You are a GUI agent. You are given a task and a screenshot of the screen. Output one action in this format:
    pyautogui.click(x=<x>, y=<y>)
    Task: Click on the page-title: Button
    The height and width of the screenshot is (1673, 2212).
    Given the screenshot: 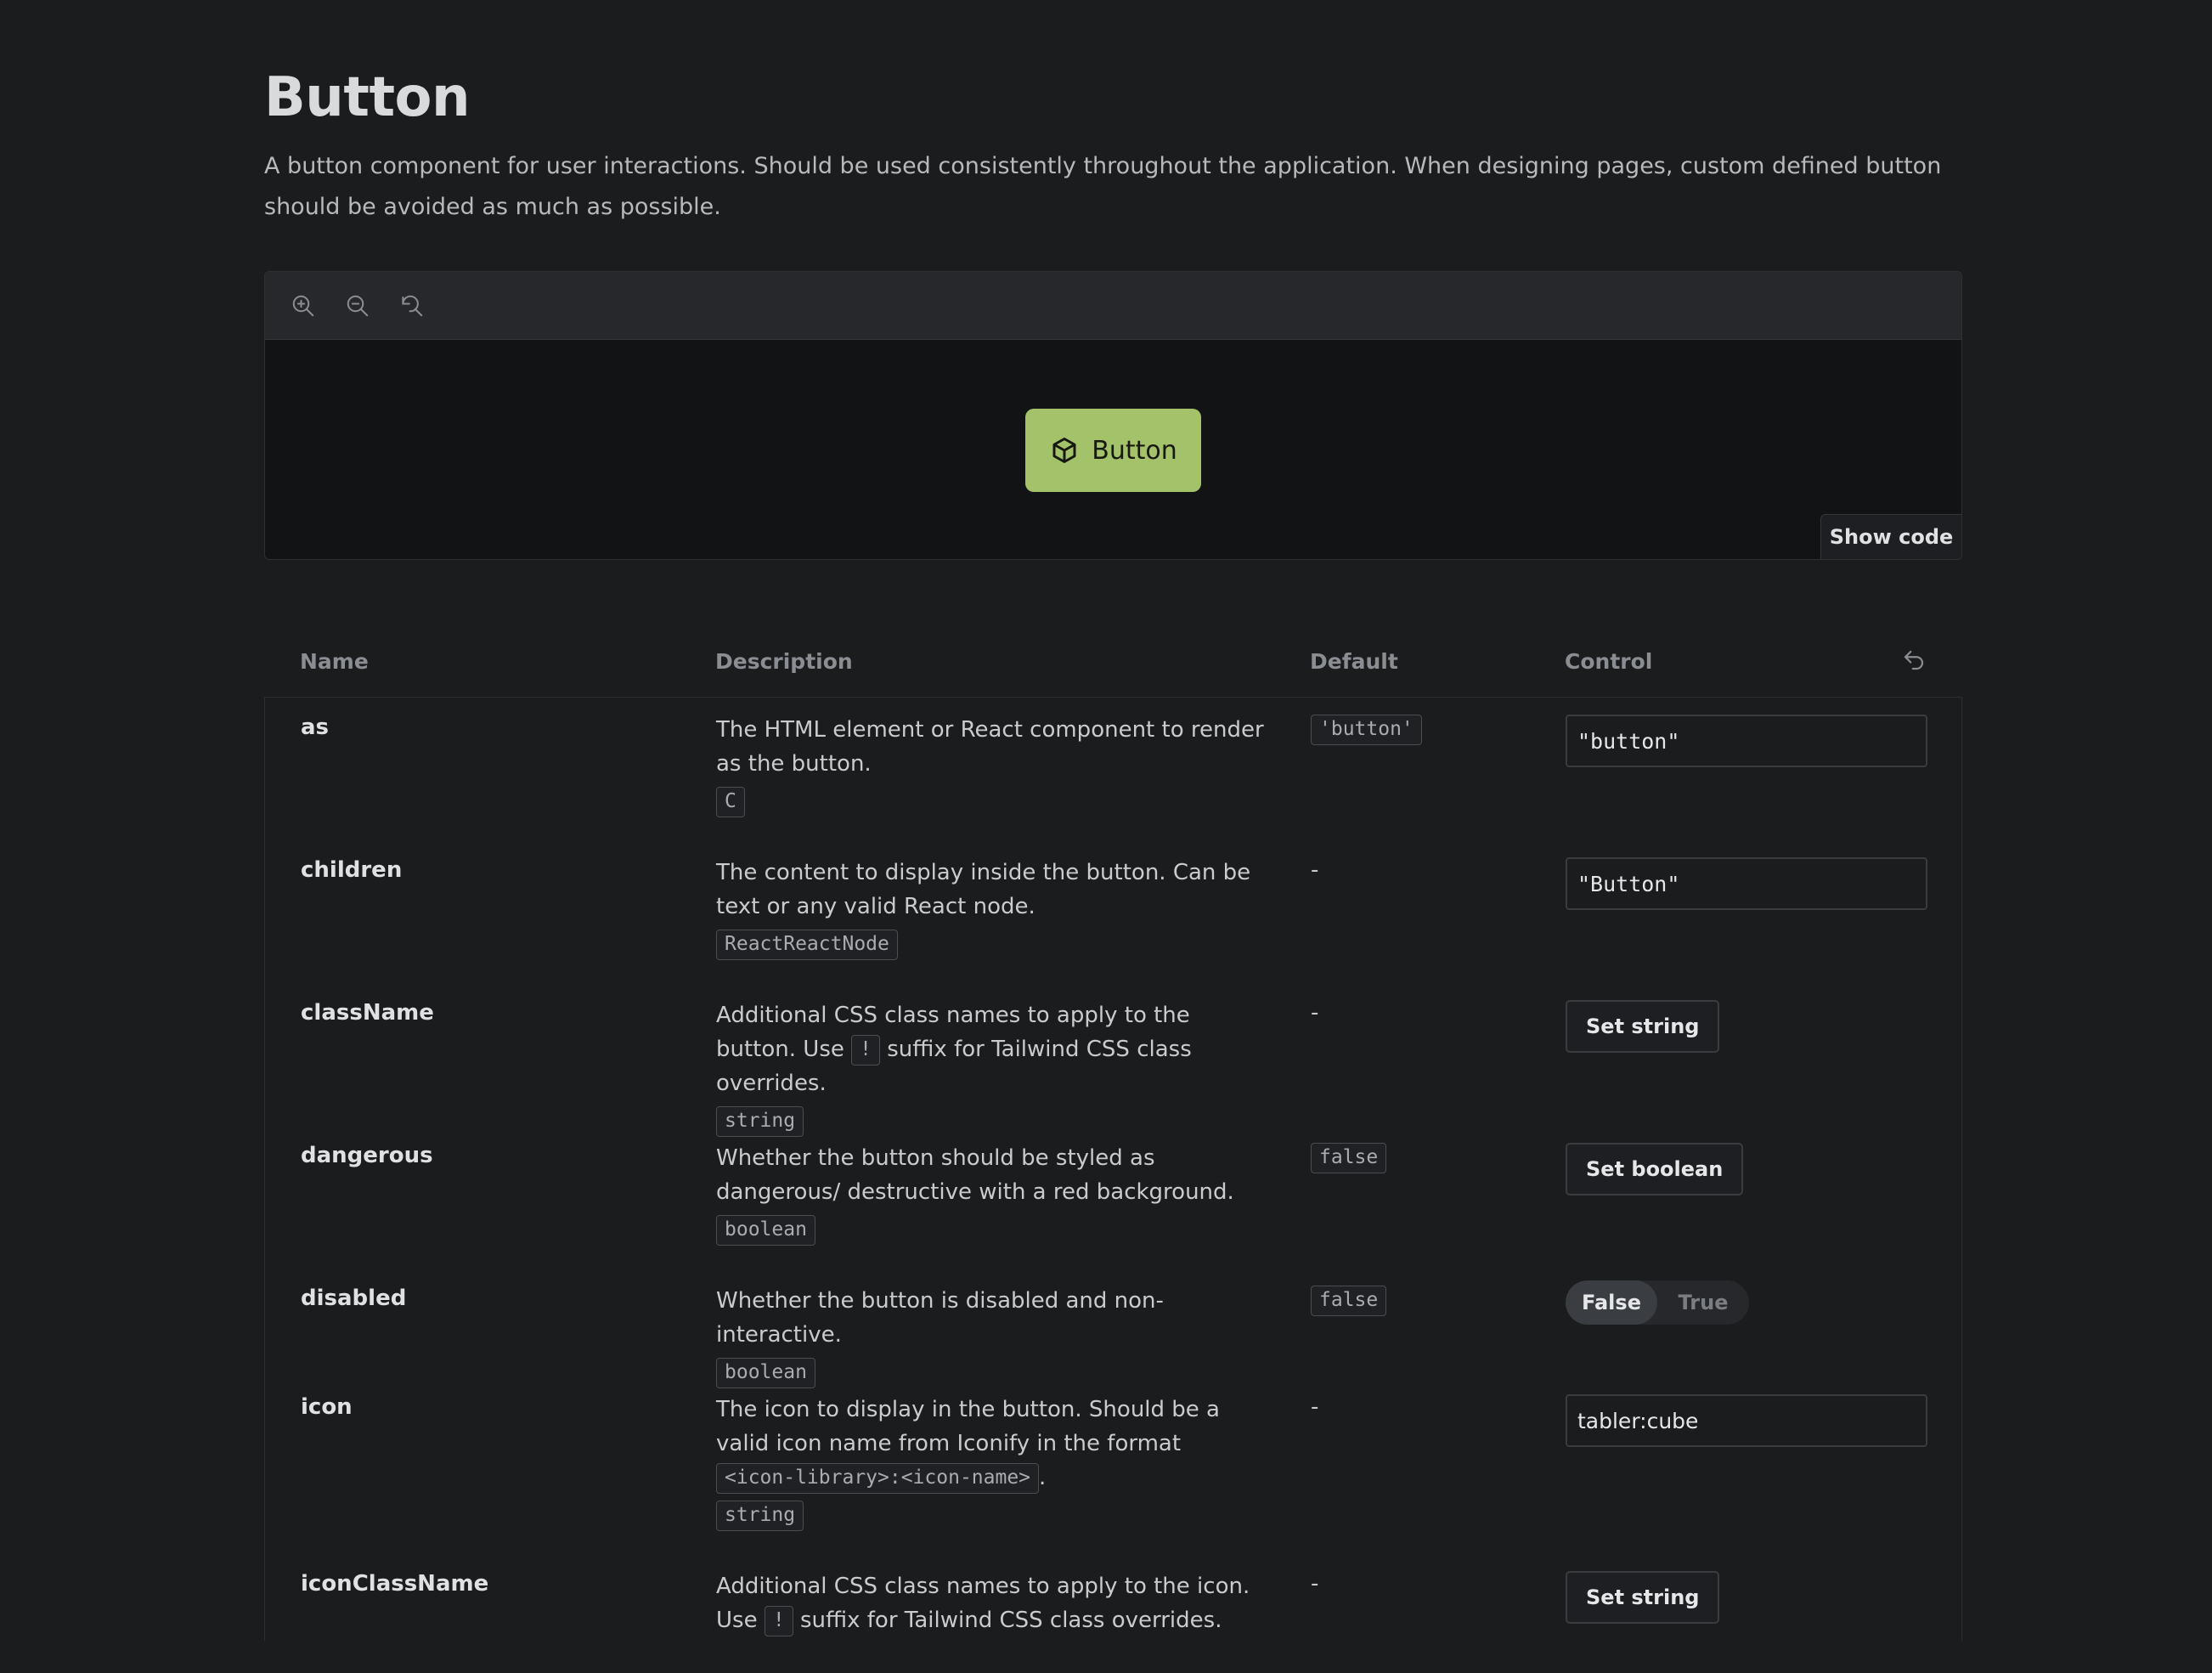 What is the action you would take?
    pyautogui.click(x=367, y=97)
    